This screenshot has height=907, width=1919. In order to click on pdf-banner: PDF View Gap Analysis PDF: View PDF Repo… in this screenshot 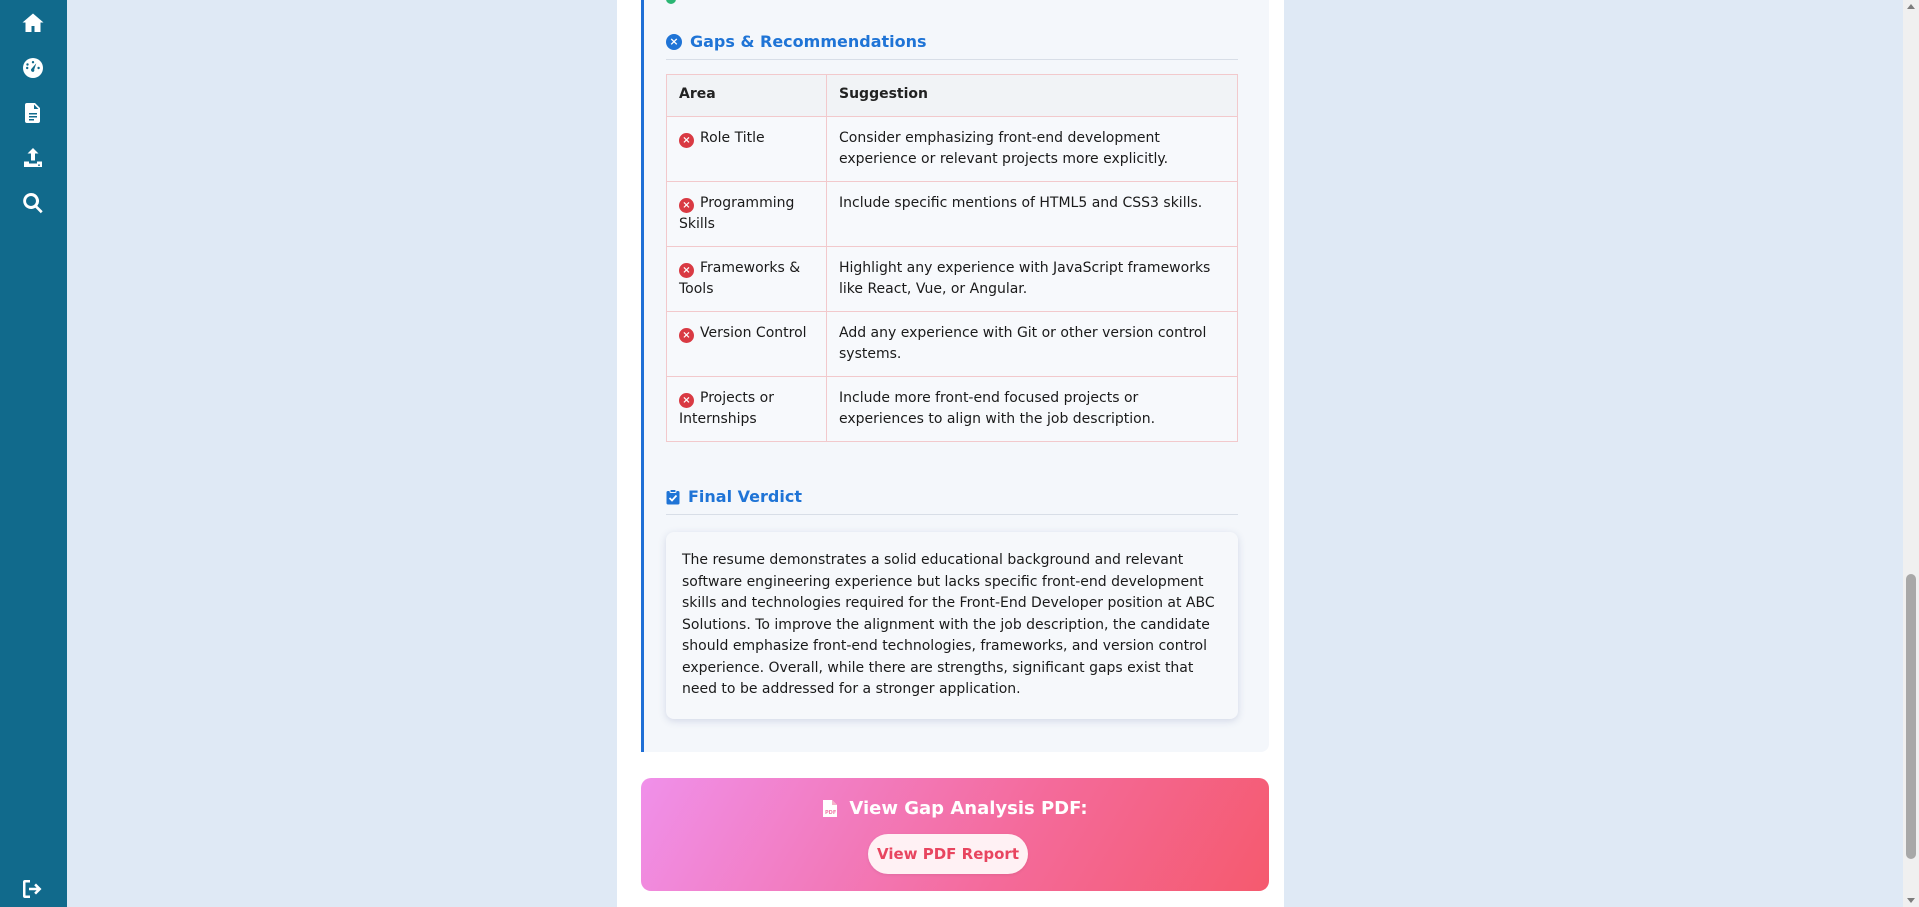, I will do `click(955, 834)`.